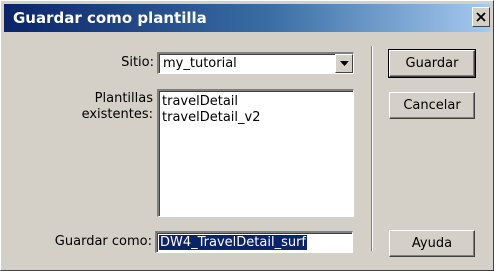 This screenshot has width=494, height=271. Describe the element at coordinates (137, 62) in the screenshot. I see `site-label: Sitio:` at that location.